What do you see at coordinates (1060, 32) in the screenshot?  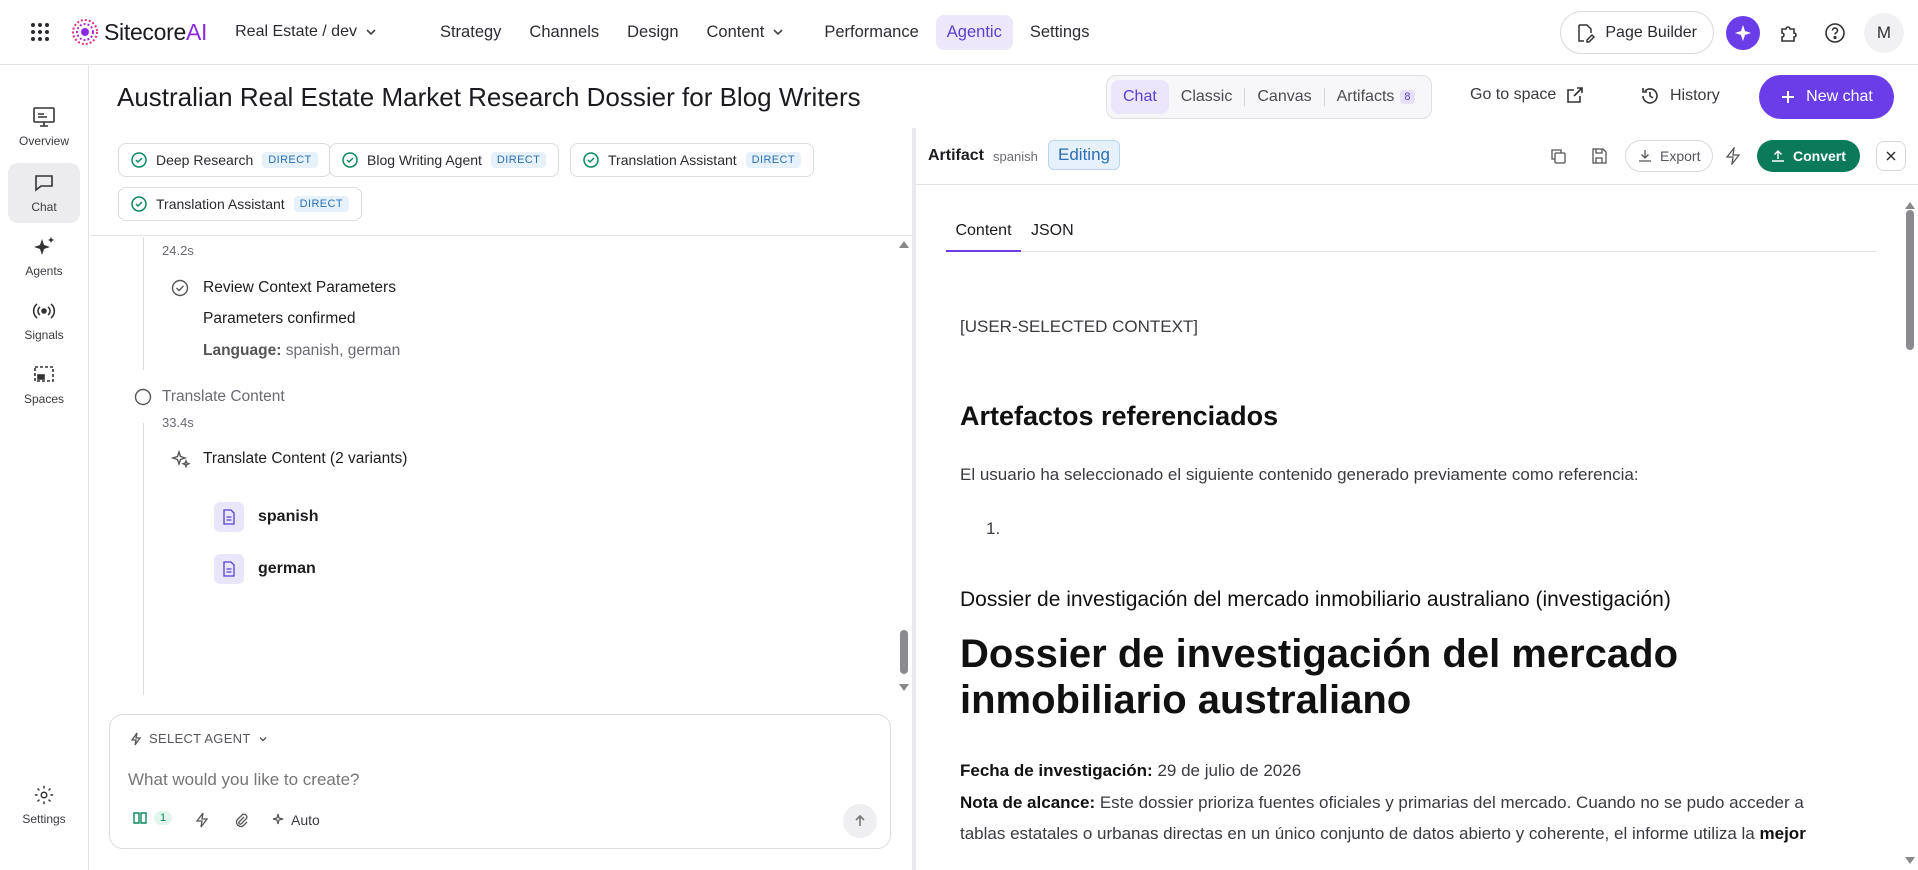 I see `nav-settings: Settings` at bounding box center [1060, 32].